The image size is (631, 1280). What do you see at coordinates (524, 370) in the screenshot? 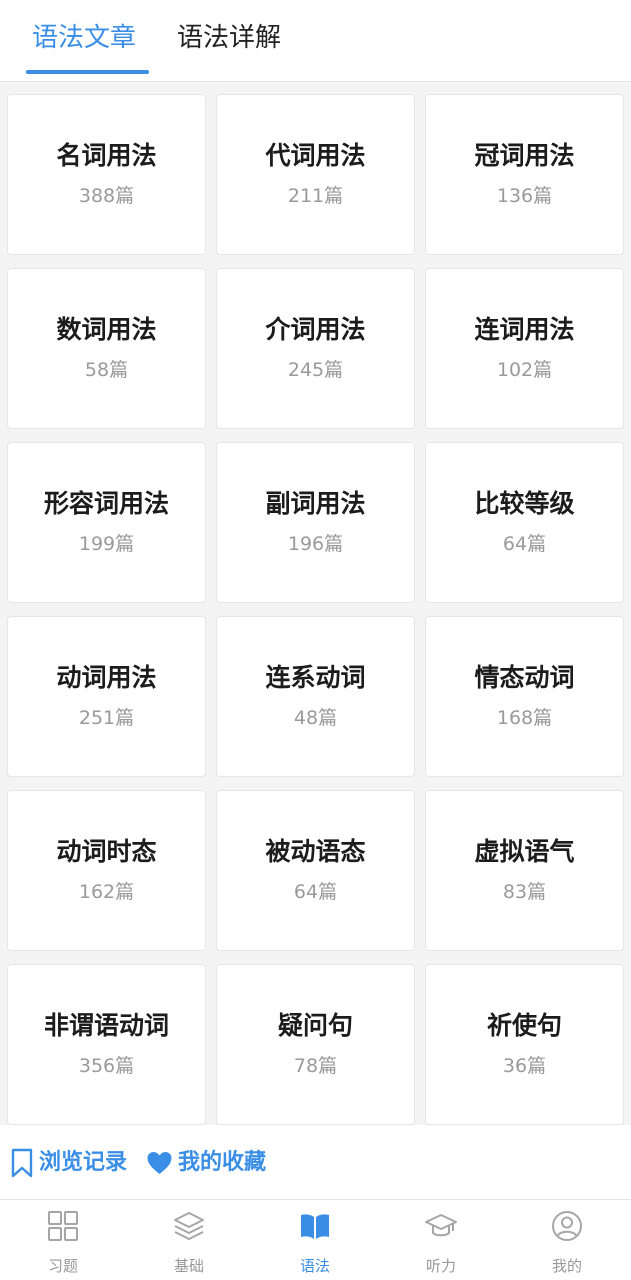
I see `category-count: 102篇` at bounding box center [524, 370].